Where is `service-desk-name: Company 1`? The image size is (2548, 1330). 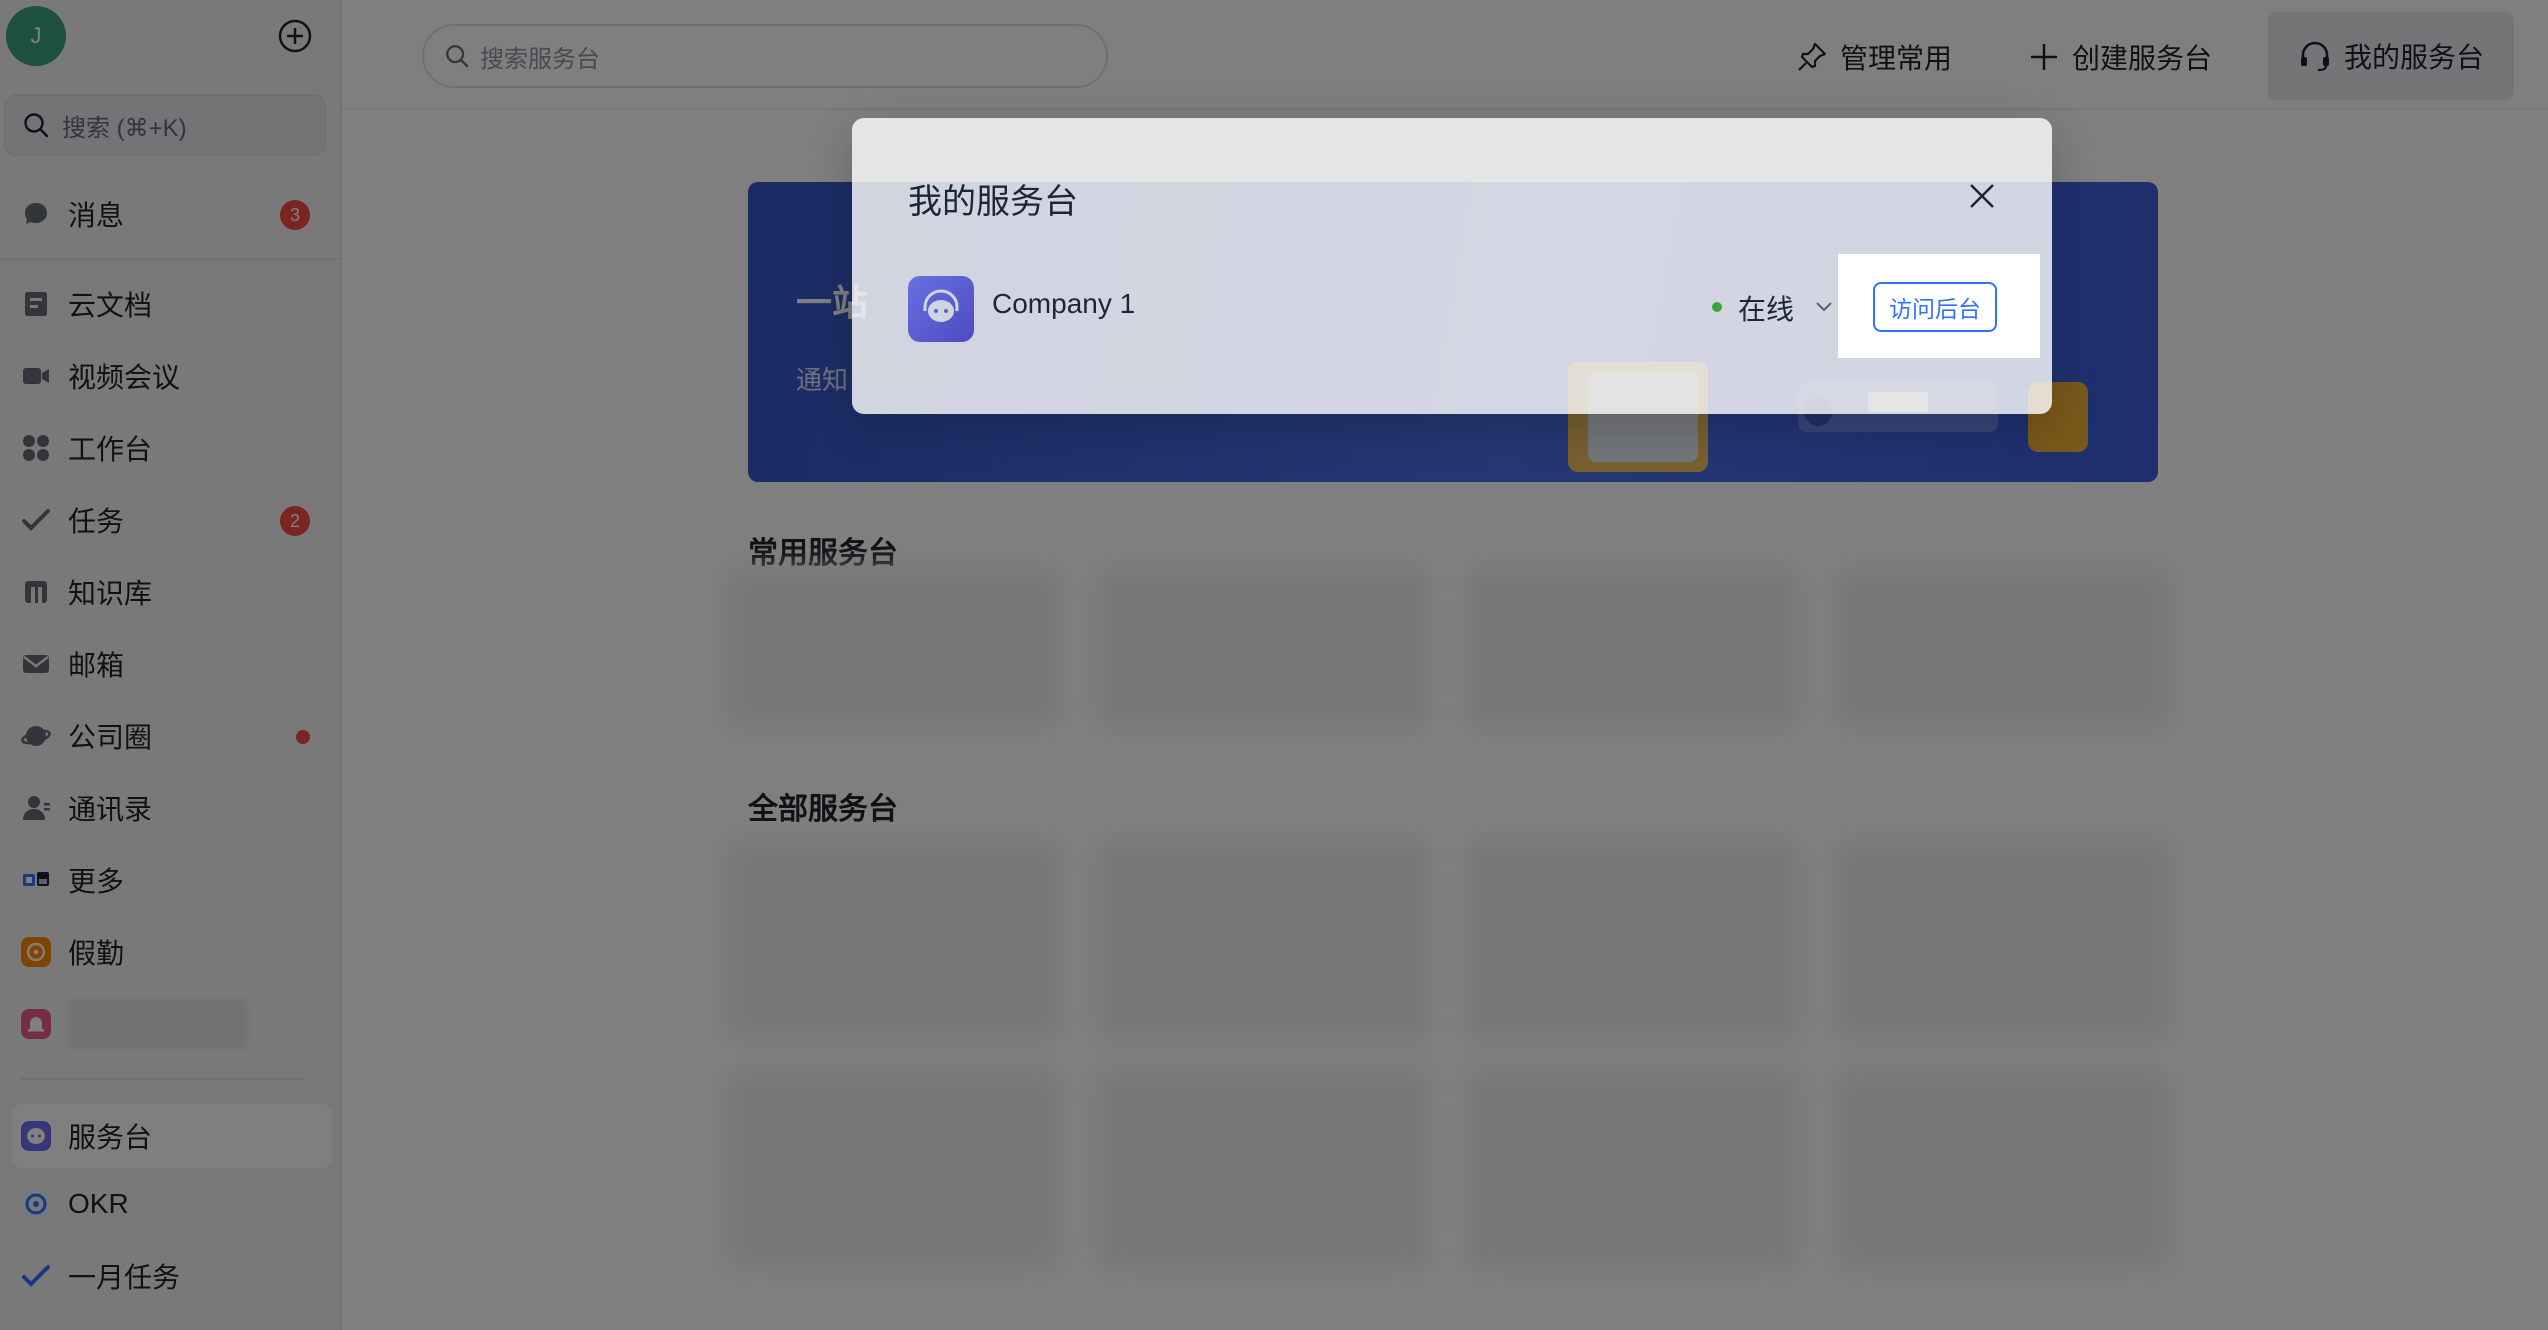 service-desk-name: Company 1 is located at coordinates (1064, 303).